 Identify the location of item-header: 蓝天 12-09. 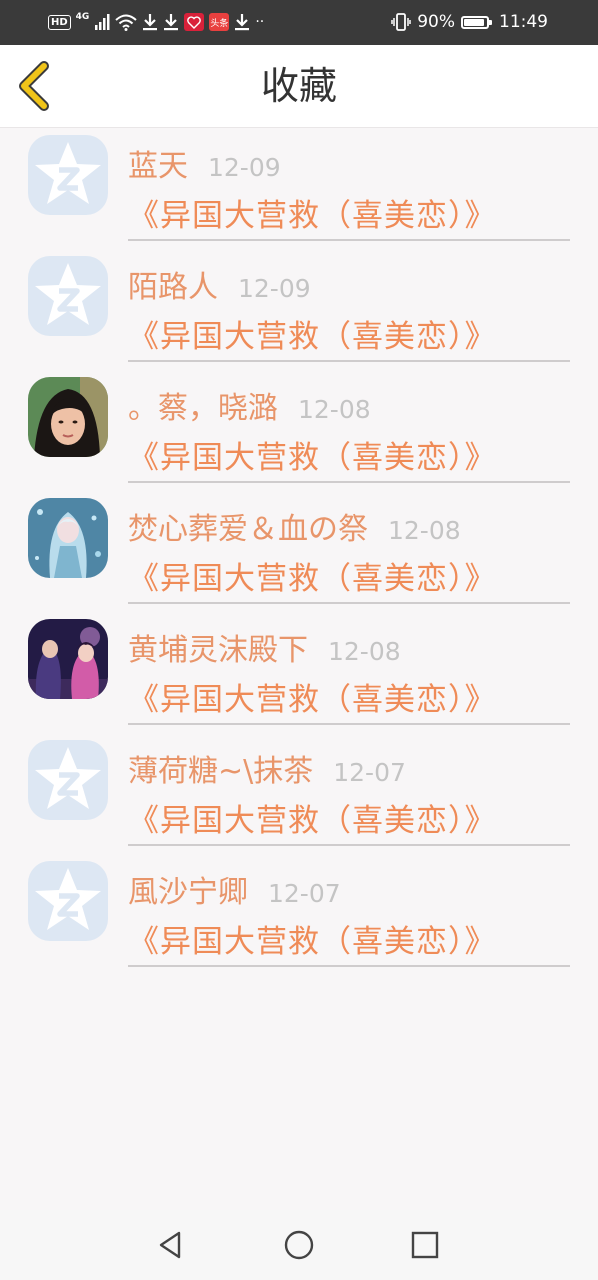
(204, 163).